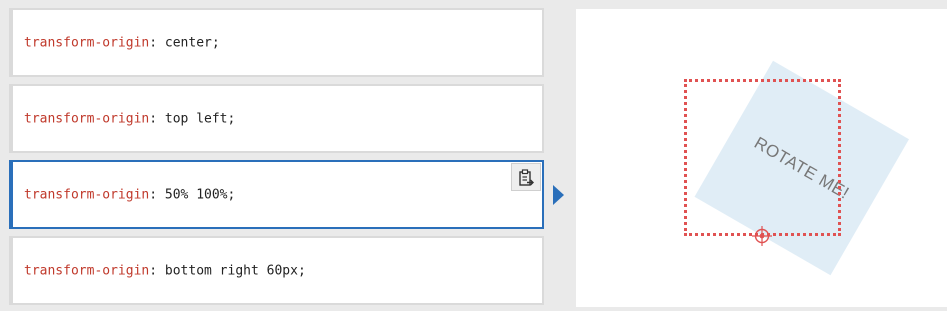  What do you see at coordinates (276, 118) in the screenshot?
I see `option-top-left: transform-origin: top left;` at bounding box center [276, 118].